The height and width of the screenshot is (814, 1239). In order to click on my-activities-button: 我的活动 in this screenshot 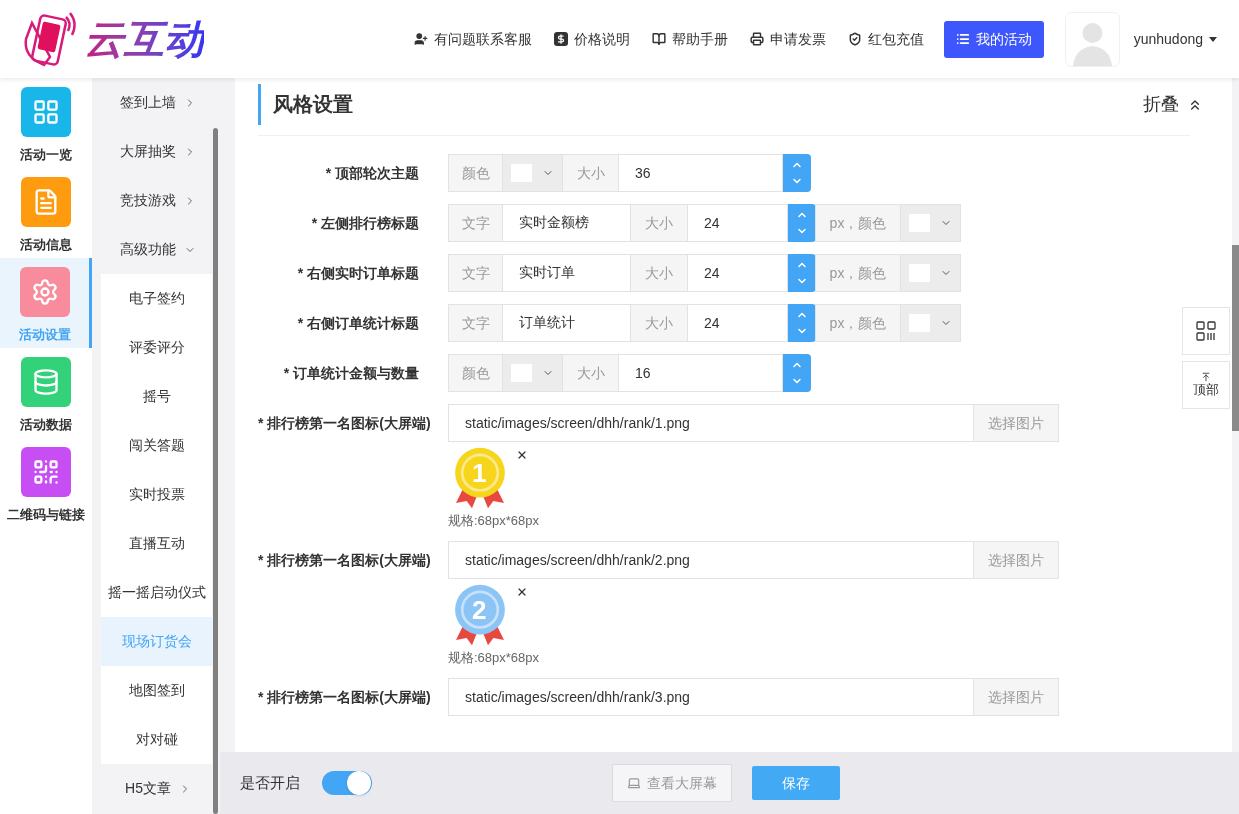, I will do `click(993, 39)`.